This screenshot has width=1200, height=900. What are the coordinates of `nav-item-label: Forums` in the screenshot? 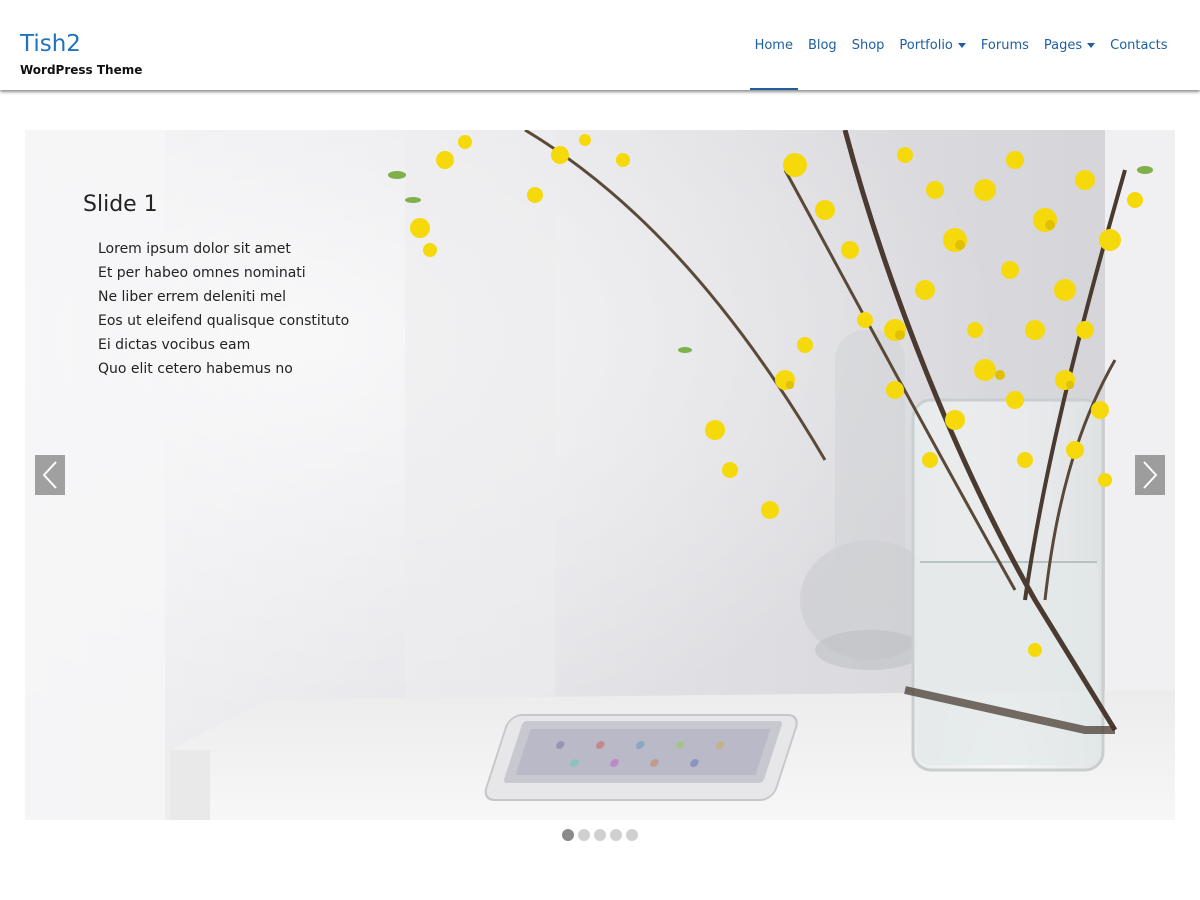 It's located at (1004, 45).